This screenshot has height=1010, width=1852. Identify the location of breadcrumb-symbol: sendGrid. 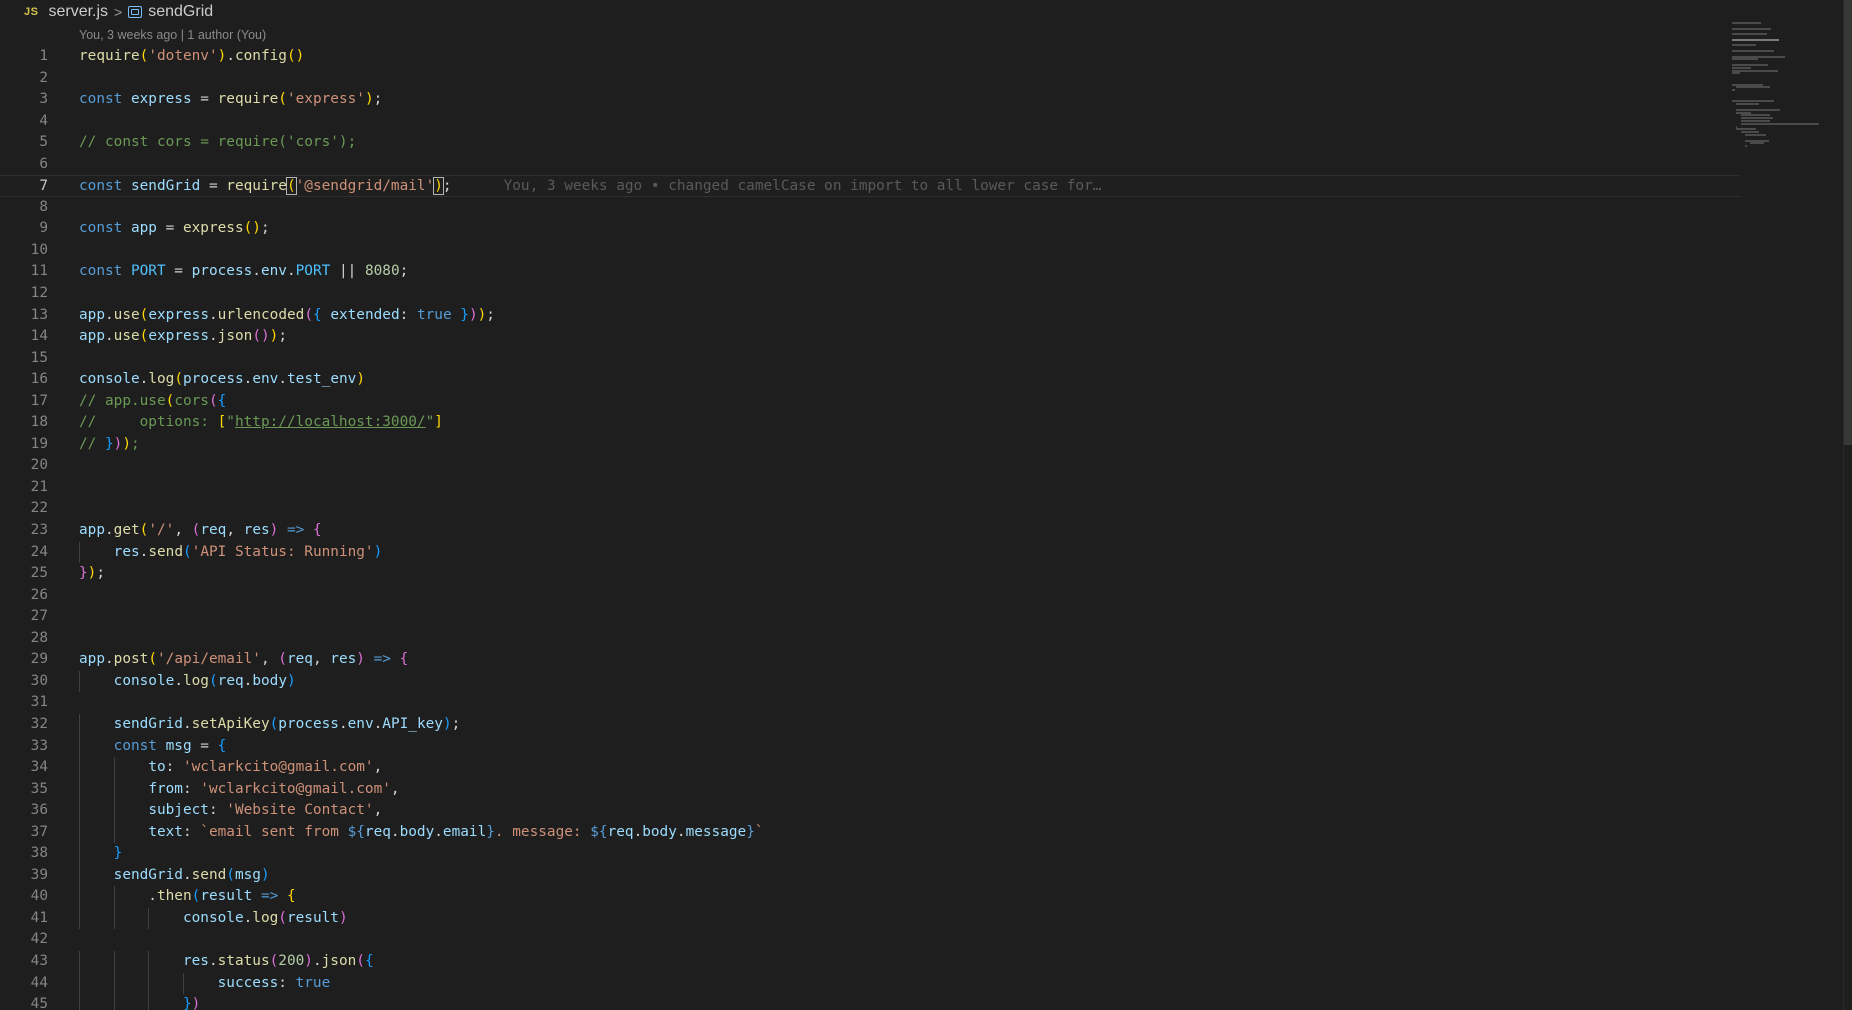
(180, 12).